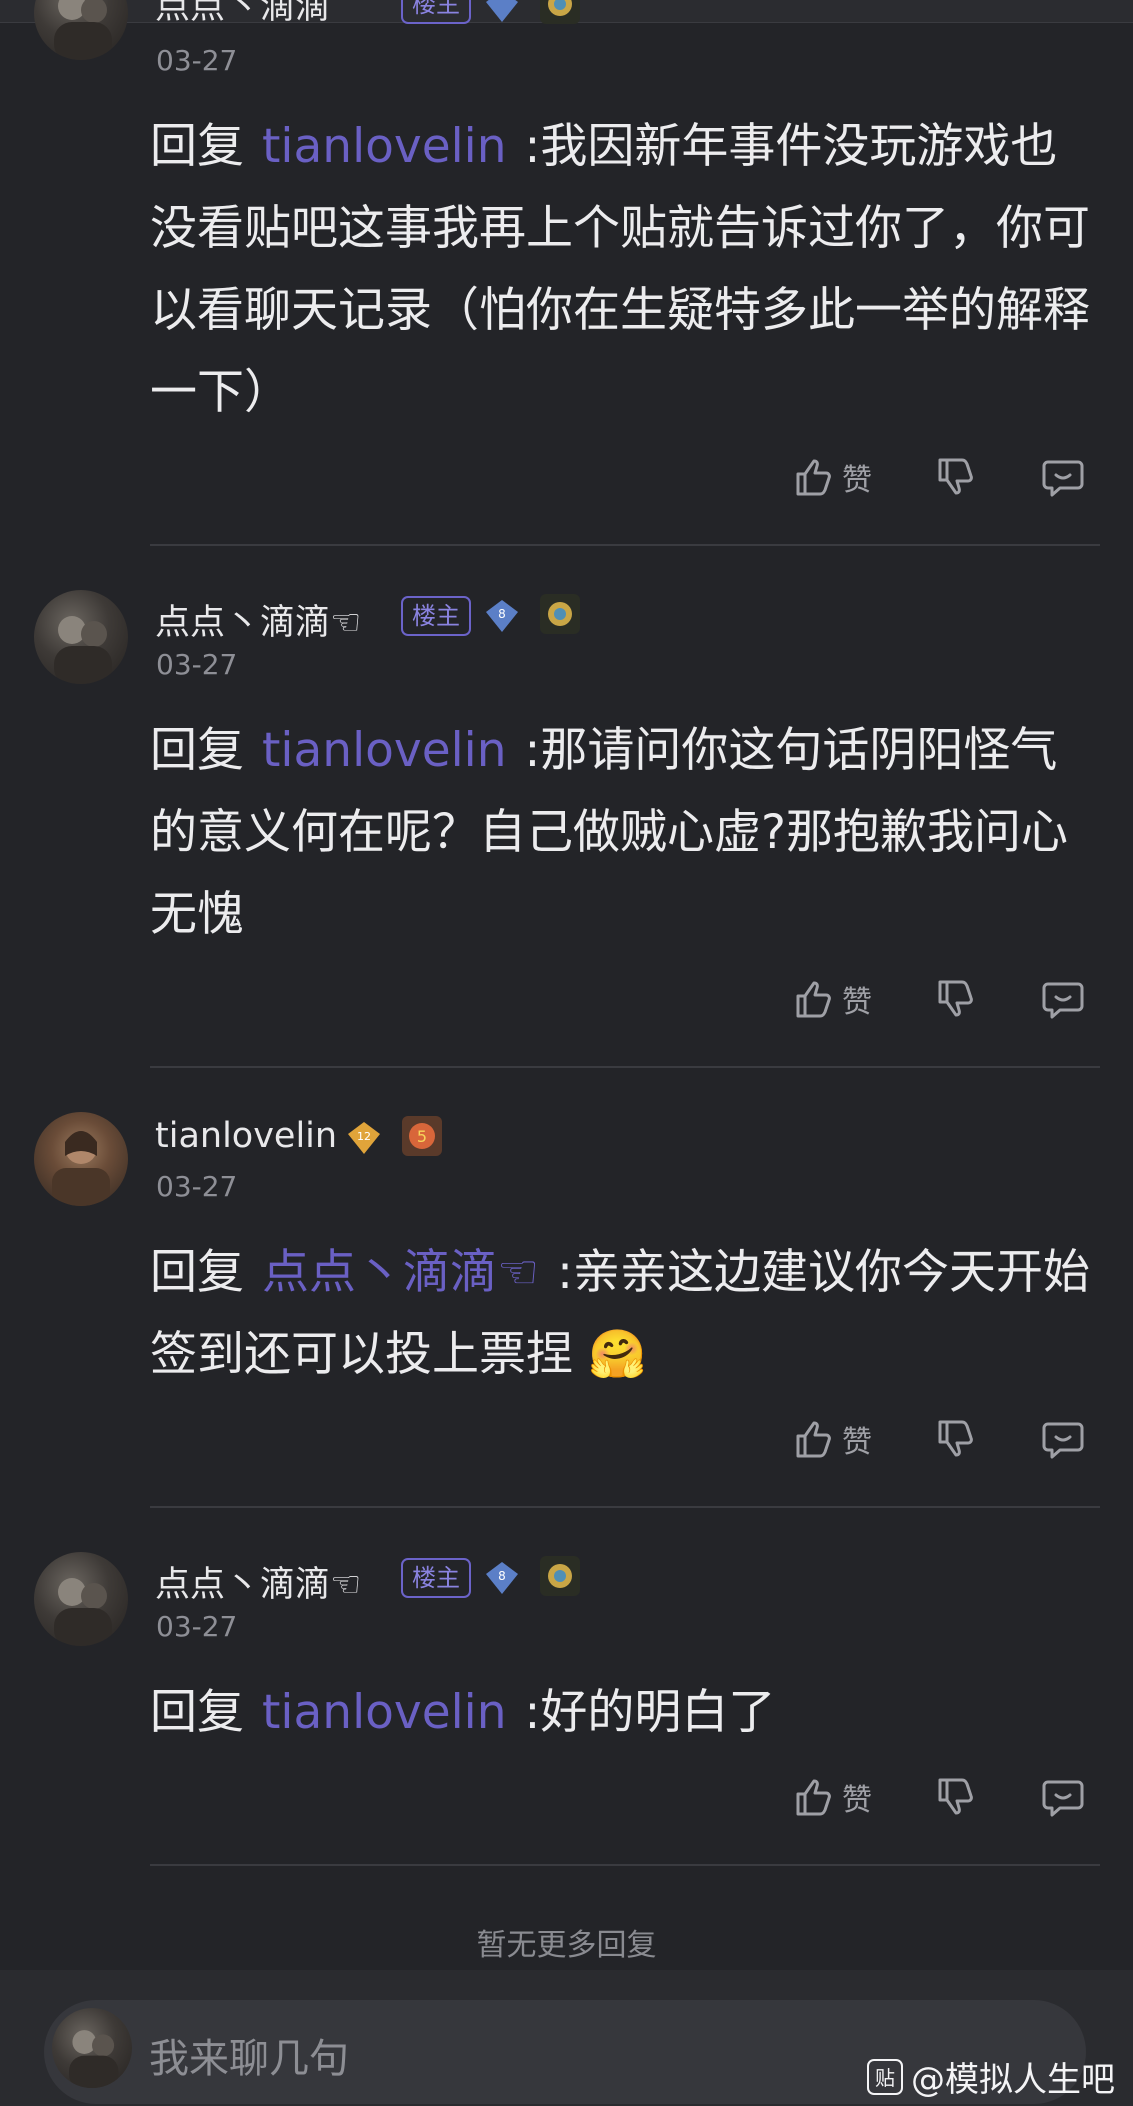 This screenshot has height=2106, width=1133. I want to click on level-number: 12, so click(364, 1136).